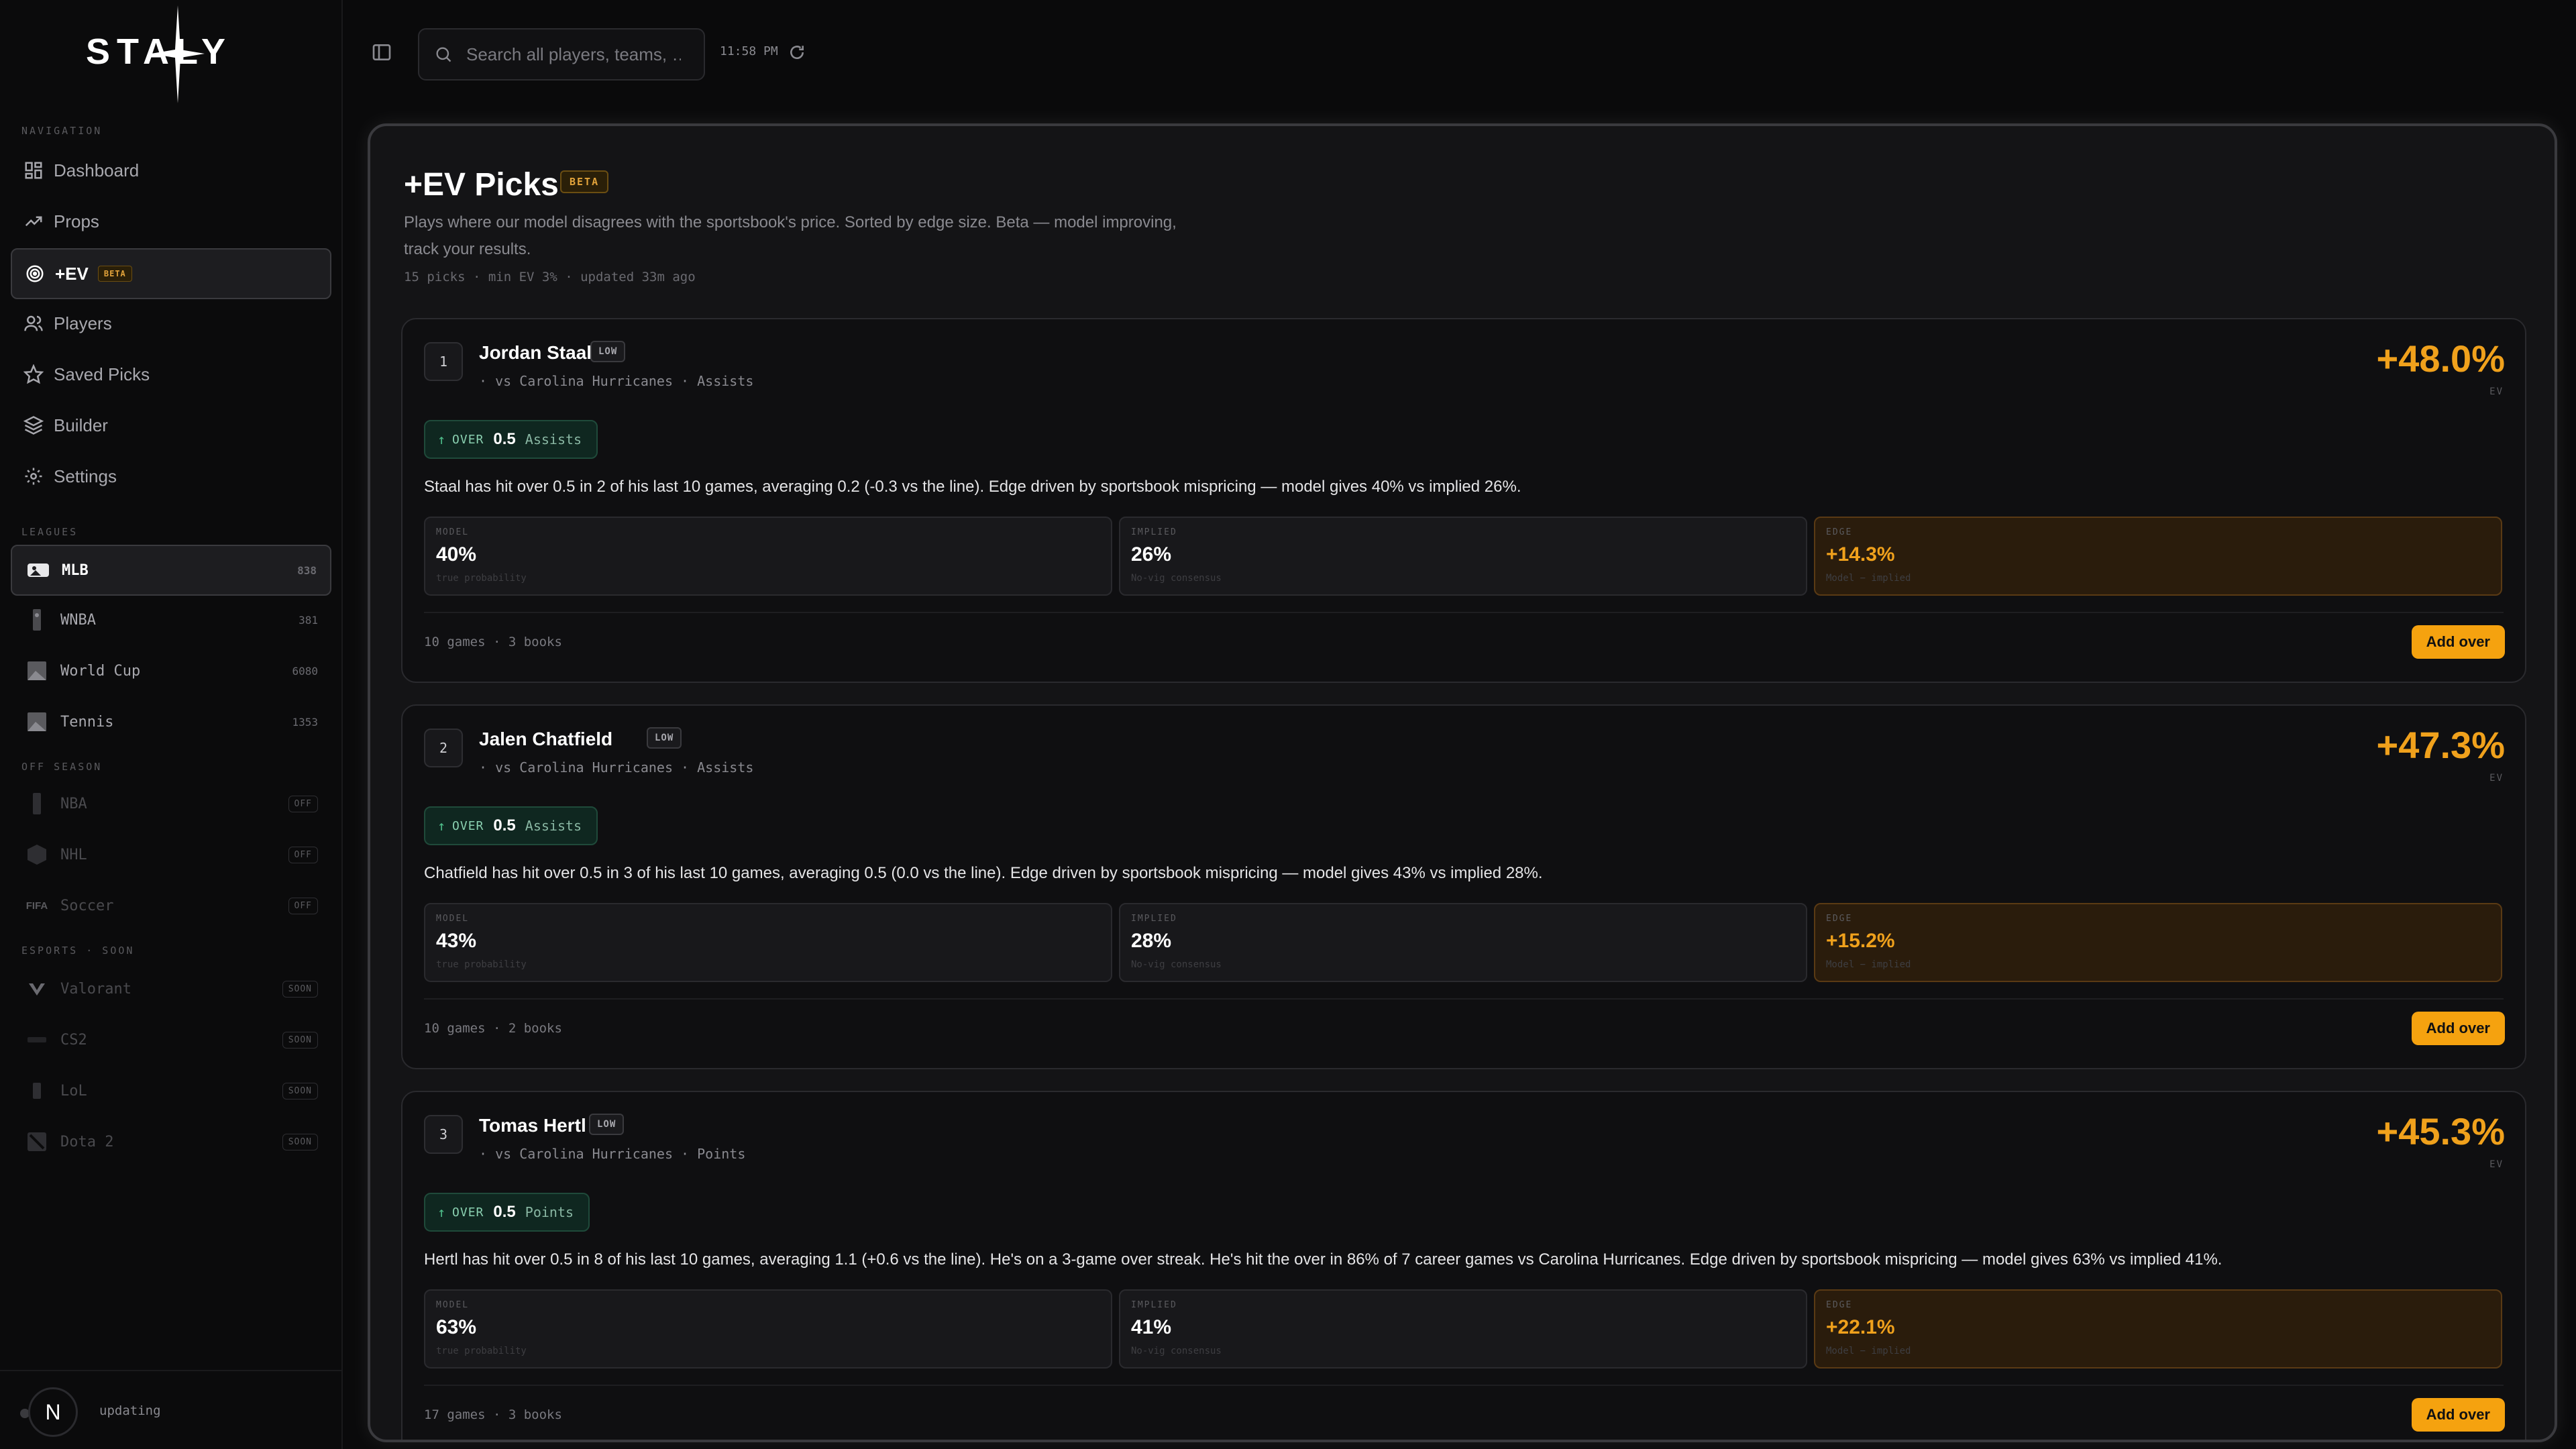 Image resolution: width=2576 pixels, height=1449 pixels. Describe the element at coordinates (38, 570) in the screenshot. I see `mlb-logo-icon` at that location.